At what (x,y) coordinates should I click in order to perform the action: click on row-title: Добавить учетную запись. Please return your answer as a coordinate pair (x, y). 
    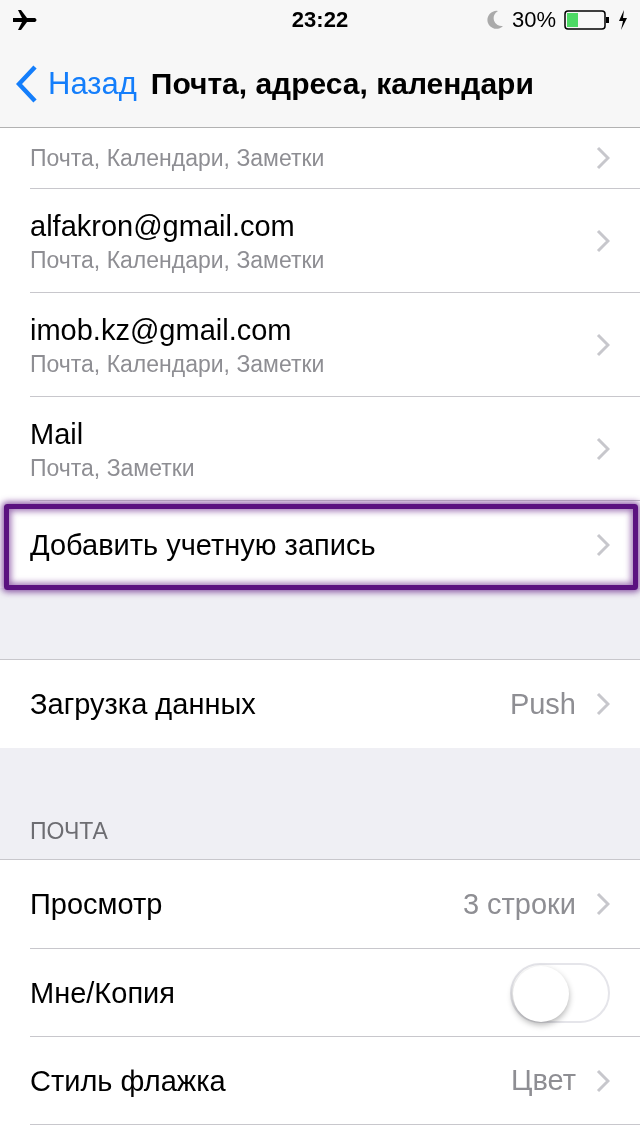
    Looking at the image, I should click on (203, 545).